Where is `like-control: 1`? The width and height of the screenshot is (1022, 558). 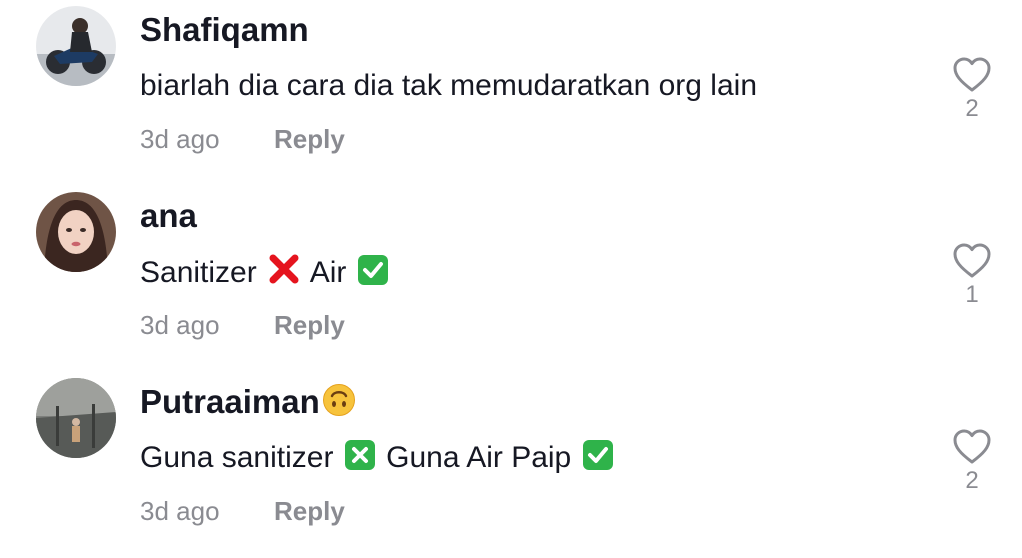
like-control: 1 is located at coordinates (972, 276).